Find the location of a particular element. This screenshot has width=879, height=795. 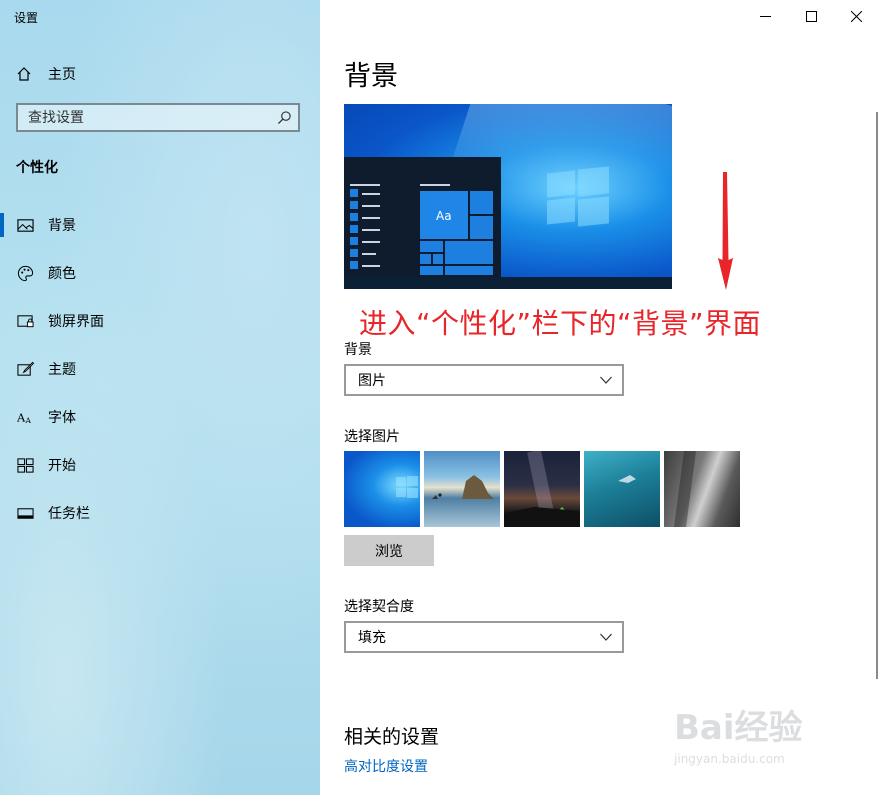

page-title: 背景 is located at coordinates (371, 76).